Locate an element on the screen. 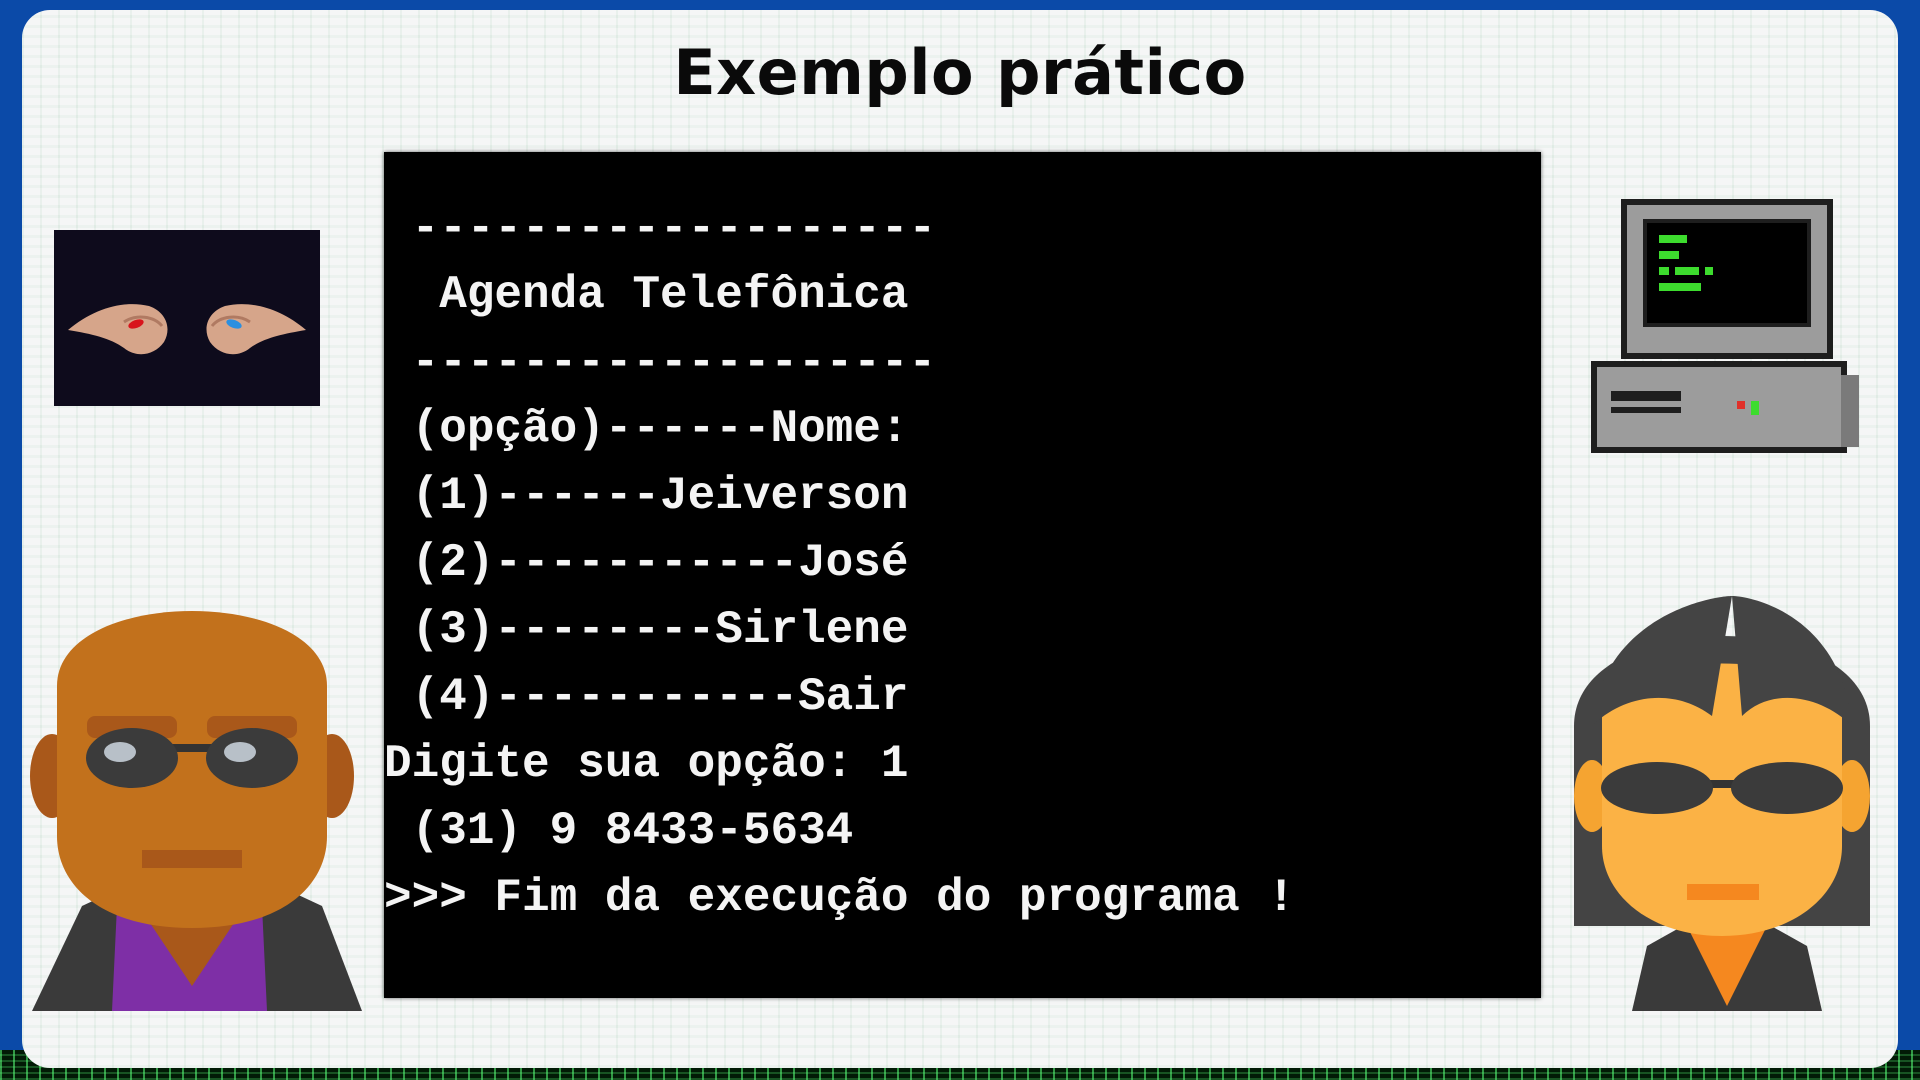  terminal-line-prompt: Digite sua opção: 1 is located at coordinates (646, 764).